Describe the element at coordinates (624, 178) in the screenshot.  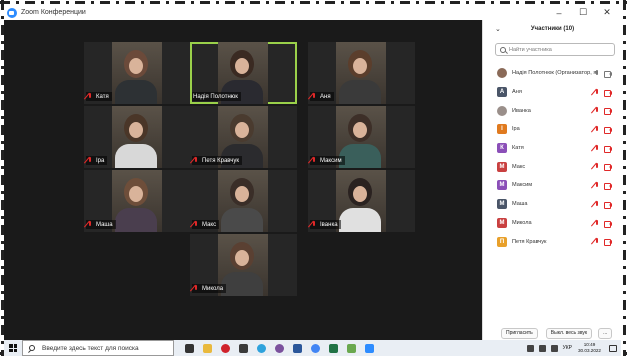
I see `dashed-border-right` at that location.